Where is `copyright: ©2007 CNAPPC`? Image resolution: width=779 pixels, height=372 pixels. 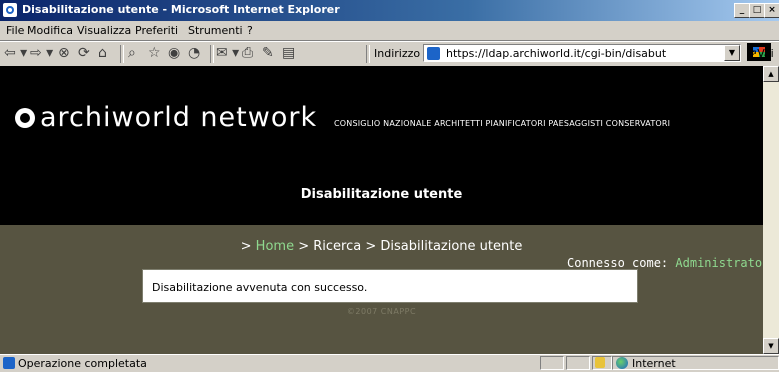
copyright: ©2007 CNAPPC is located at coordinates (381, 311).